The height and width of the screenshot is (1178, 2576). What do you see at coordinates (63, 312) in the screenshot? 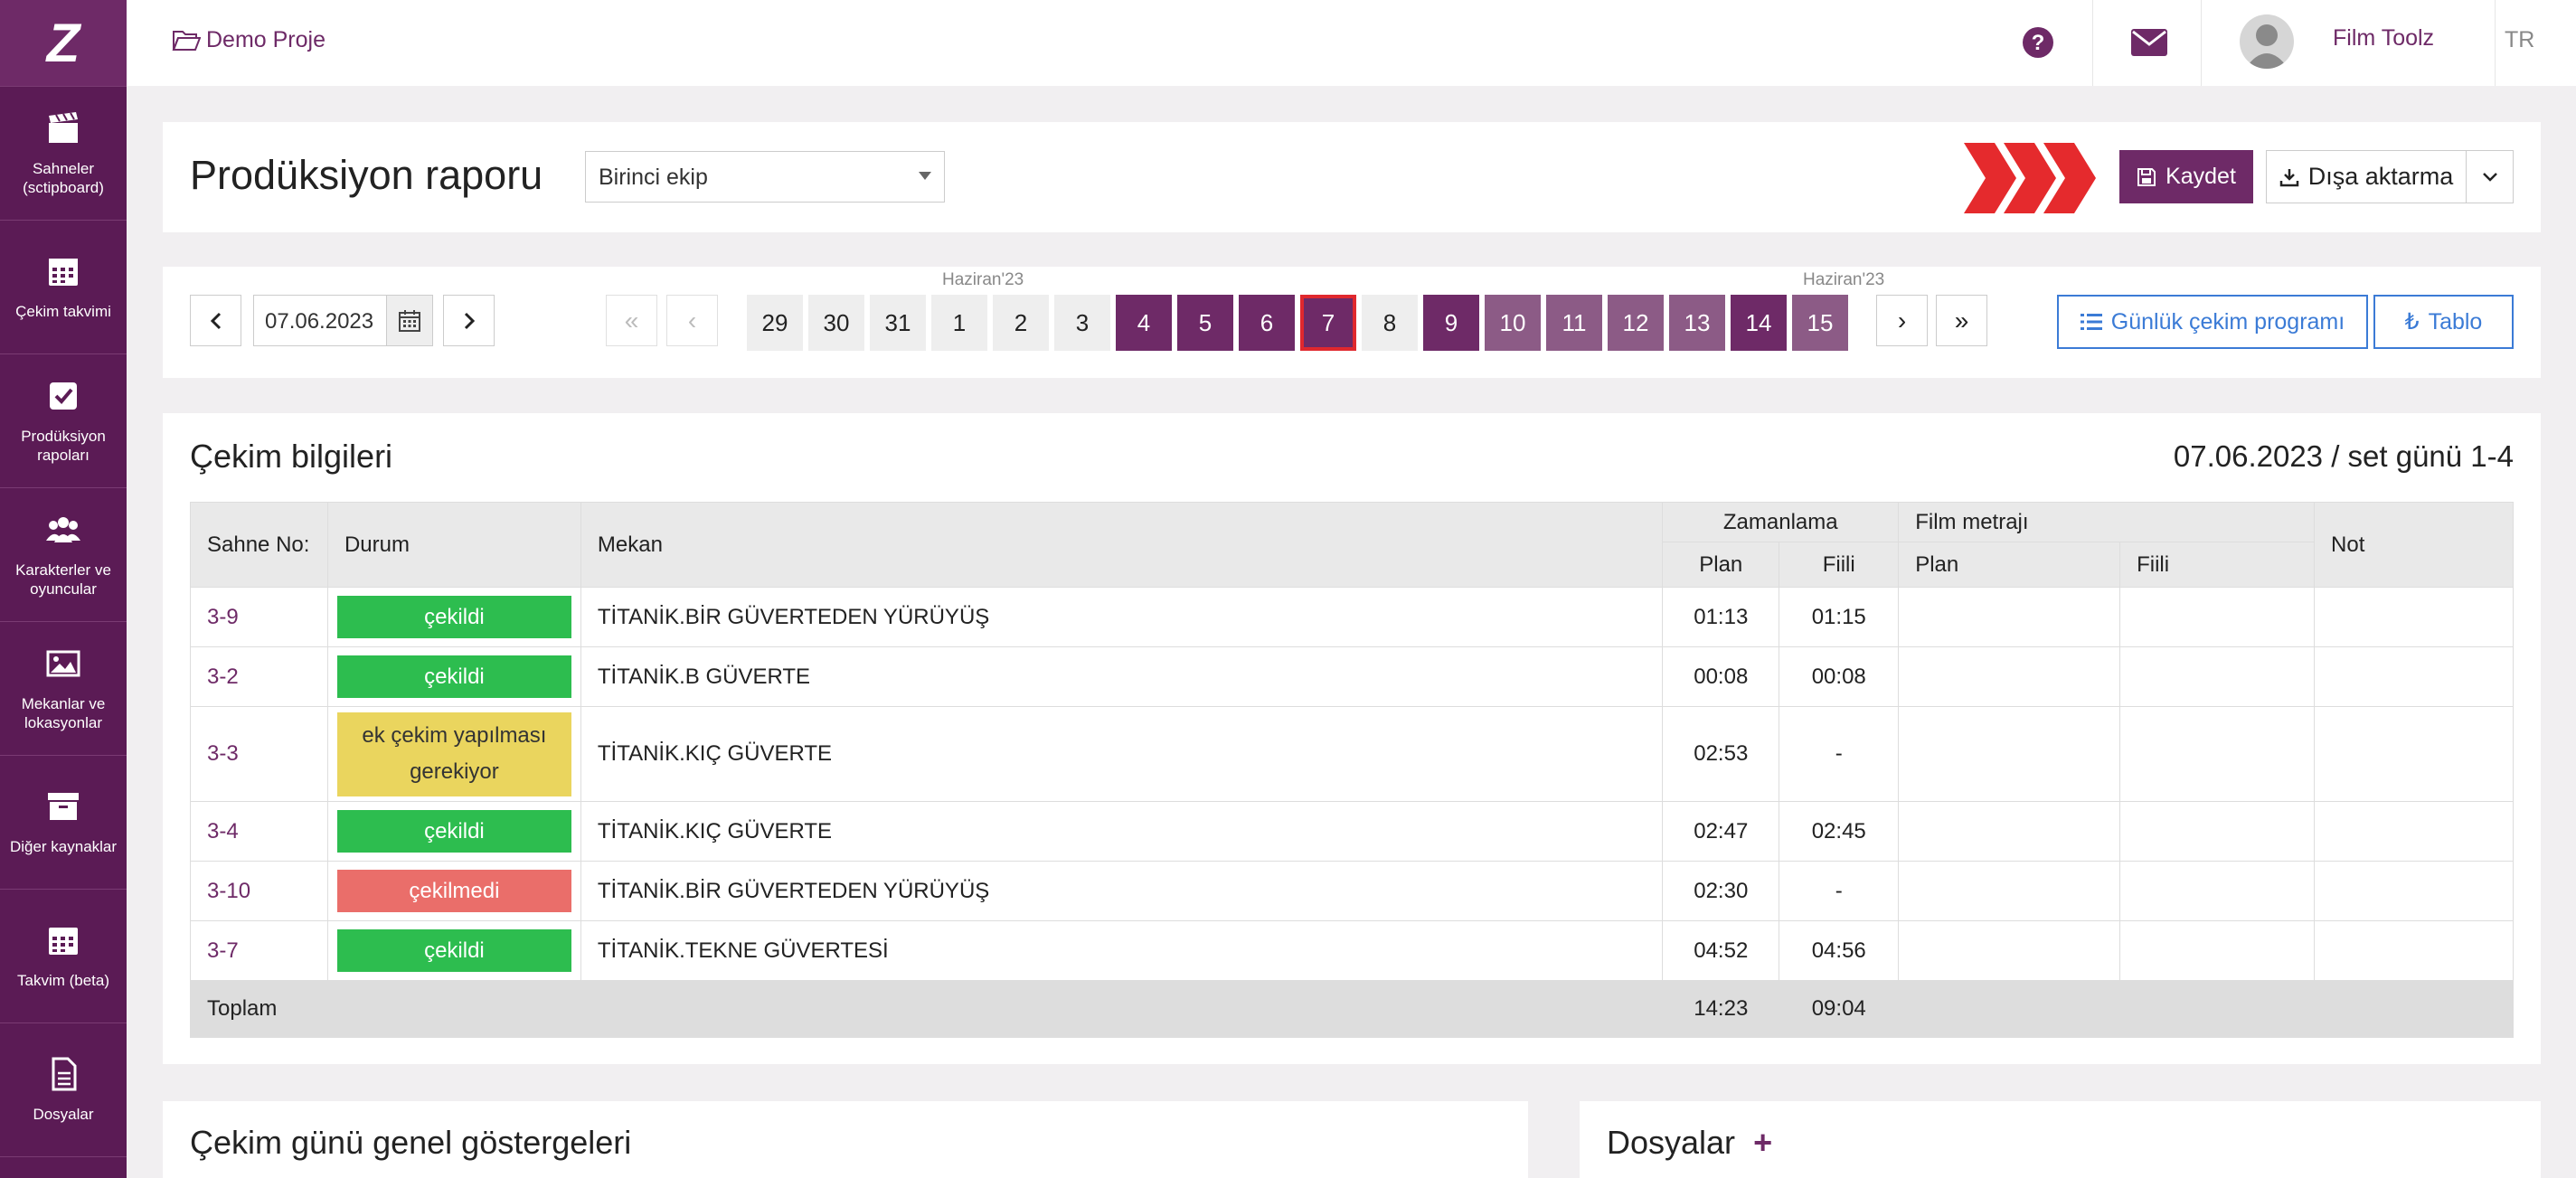
I see `sidebar-item-label: Çekim takvimi` at bounding box center [63, 312].